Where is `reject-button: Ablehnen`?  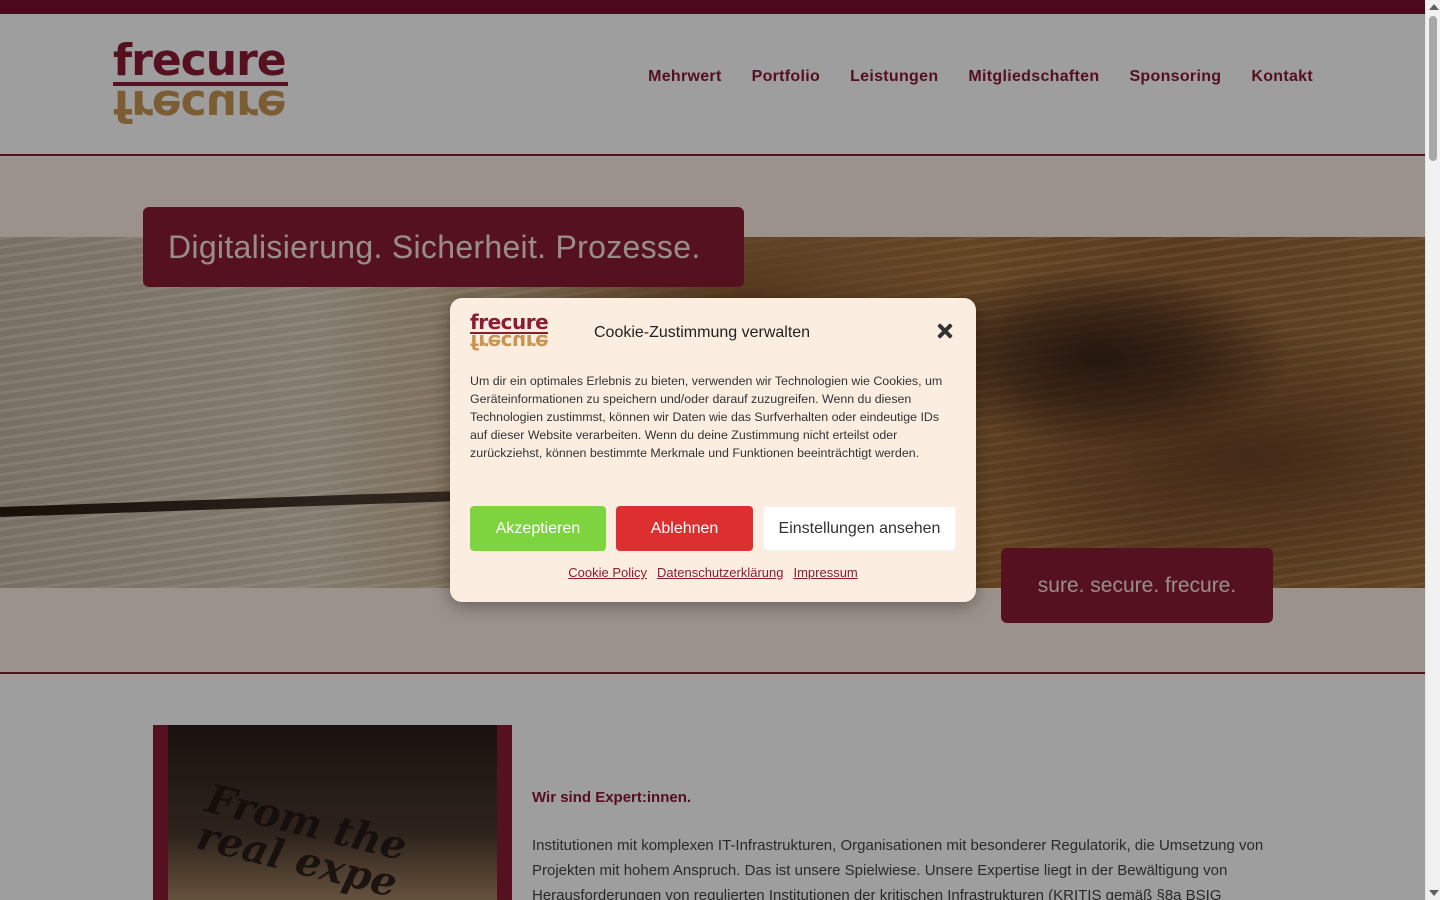
reject-button: Ablehnen is located at coordinates (684, 528).